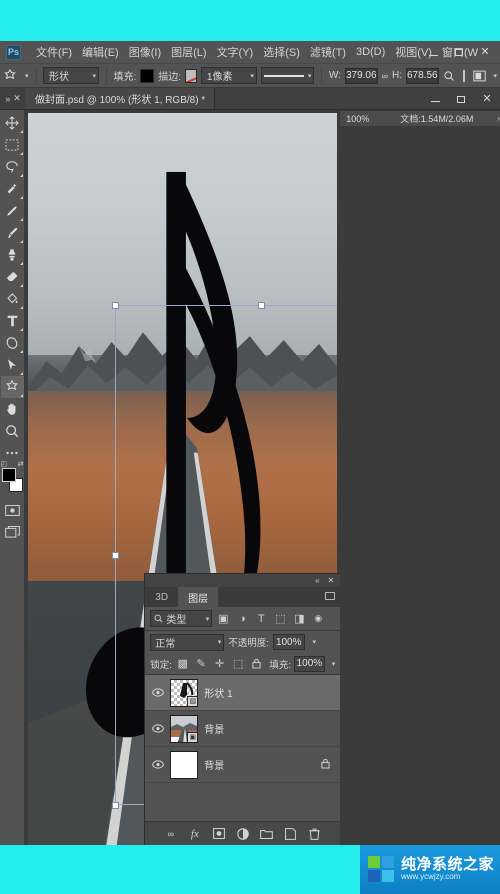 The image size is (500, 894). I want to click on layer-row-background-locked: 背景, so click(243, 765).